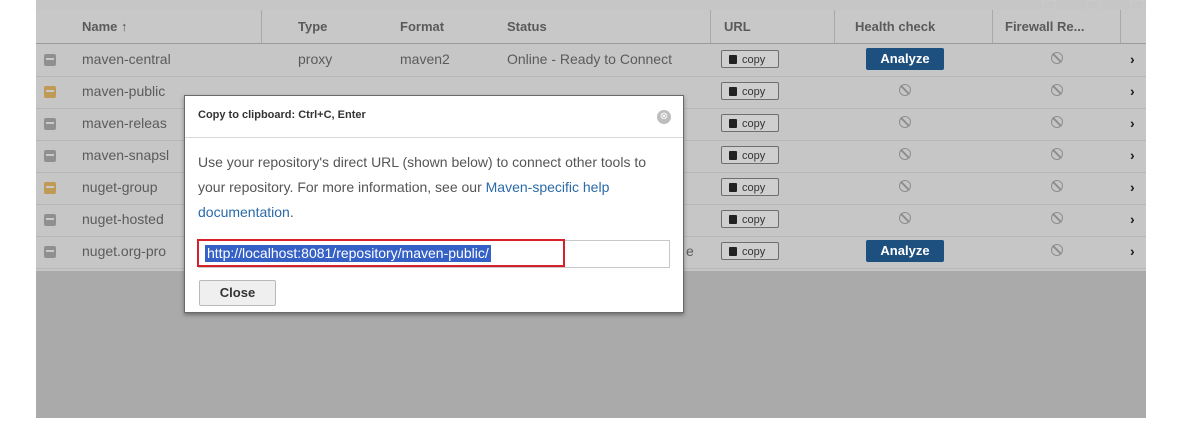  What do you see at coordinates (237, 293) in the screenshot?
I see `close-button: Close` at bounding box center [237, 293].